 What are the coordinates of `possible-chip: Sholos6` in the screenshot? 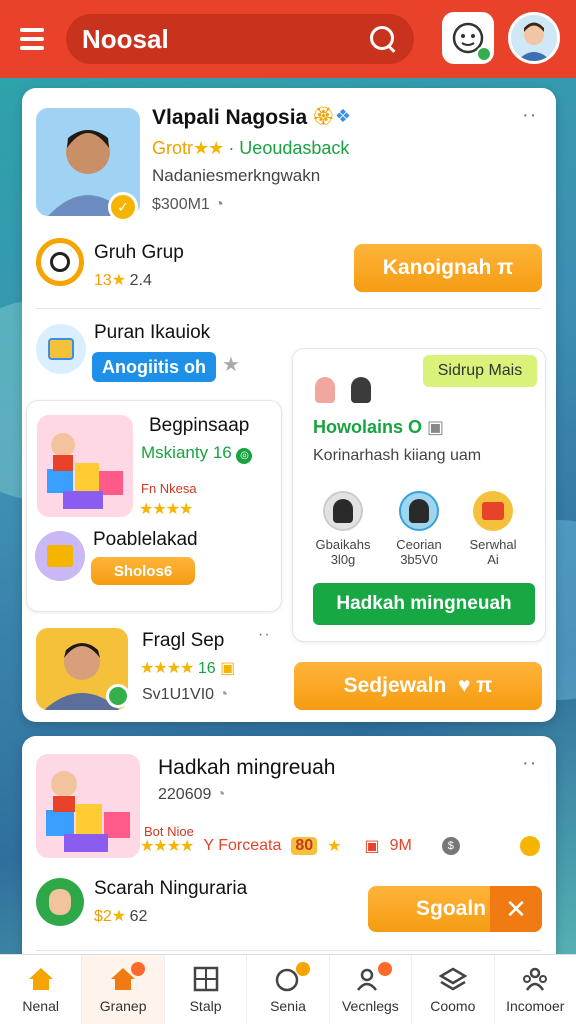 It's located at (143, 571).